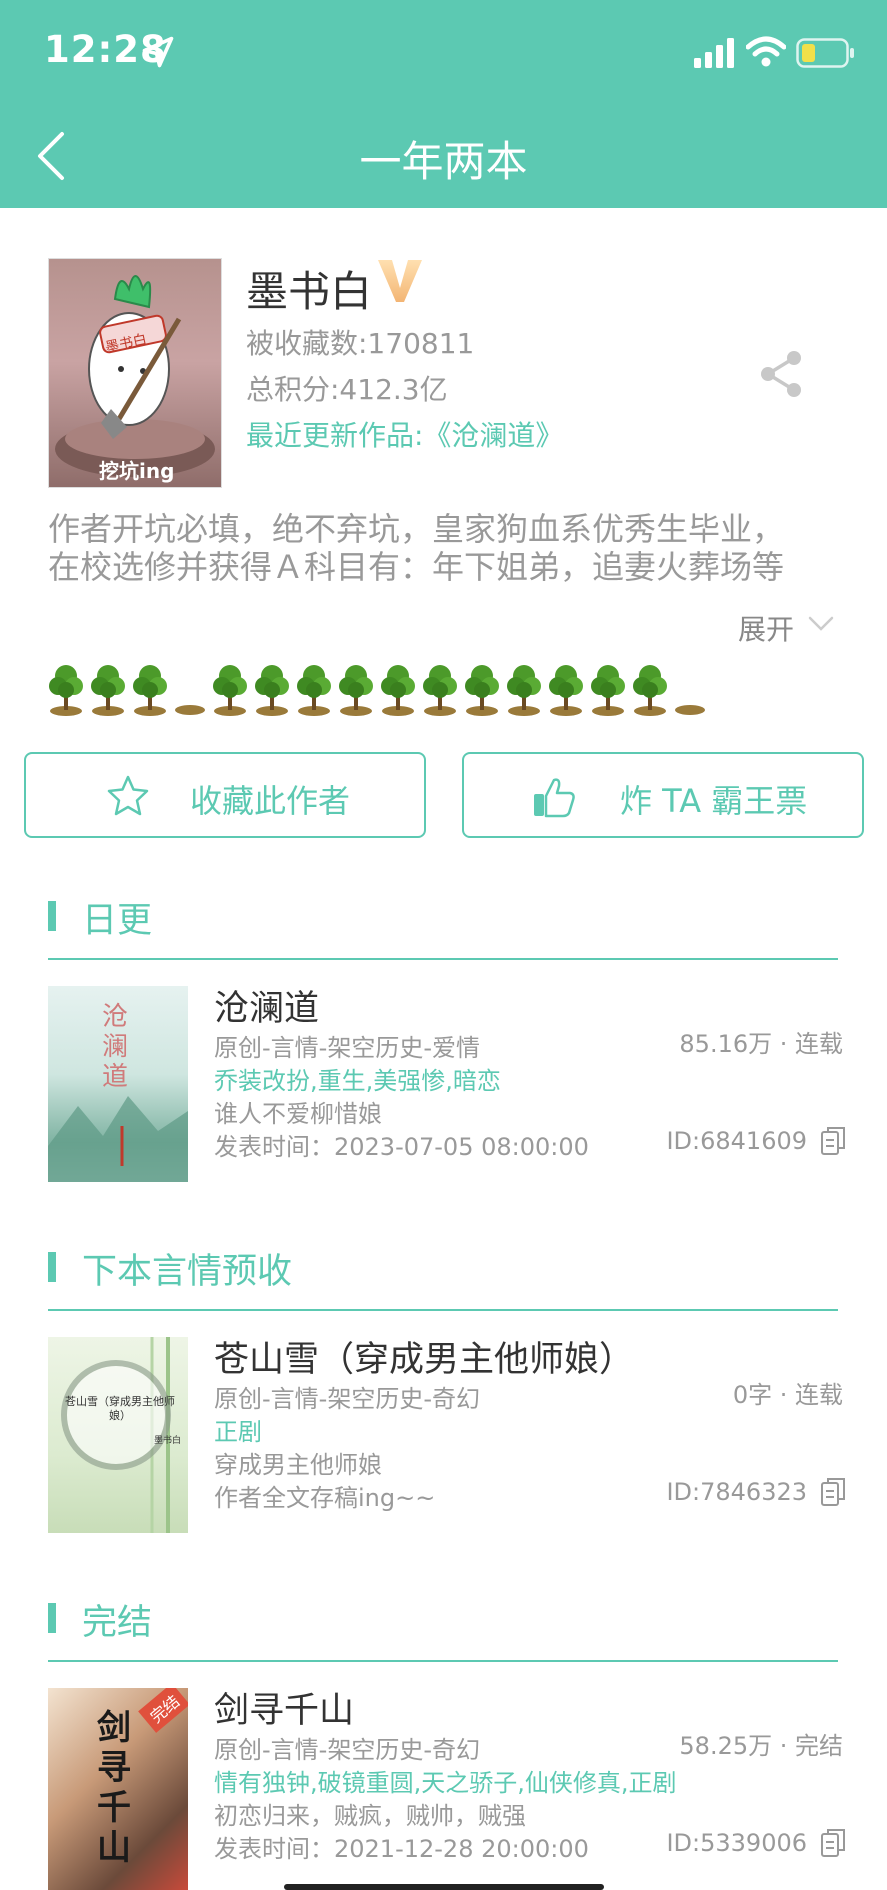 This screenshot has height=1890, width=887. What do you see at coordinates (120, 1408) in the screenshot?
I see `cover-title-text: 苍山雪（穿成男主他师娘）` at bounding box center [120, 1408].